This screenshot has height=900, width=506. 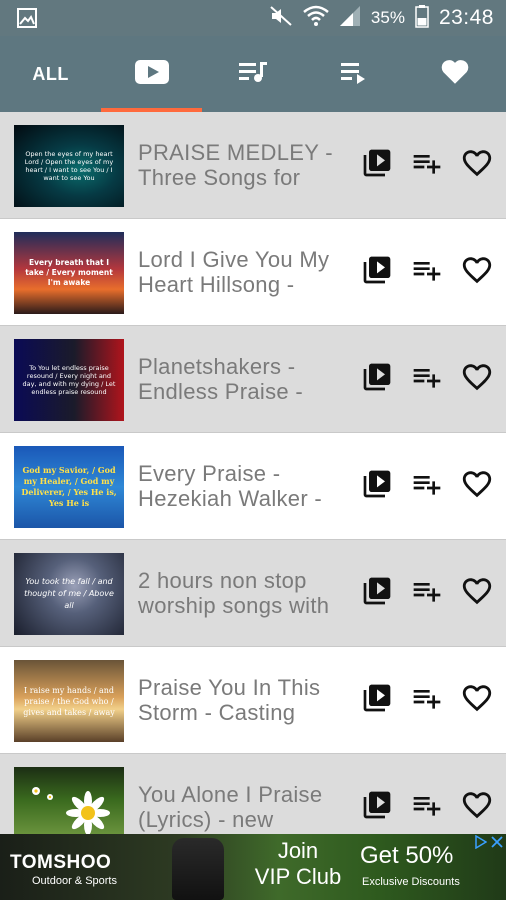 I want to click on queue-icon, so click(x=354, y=74).